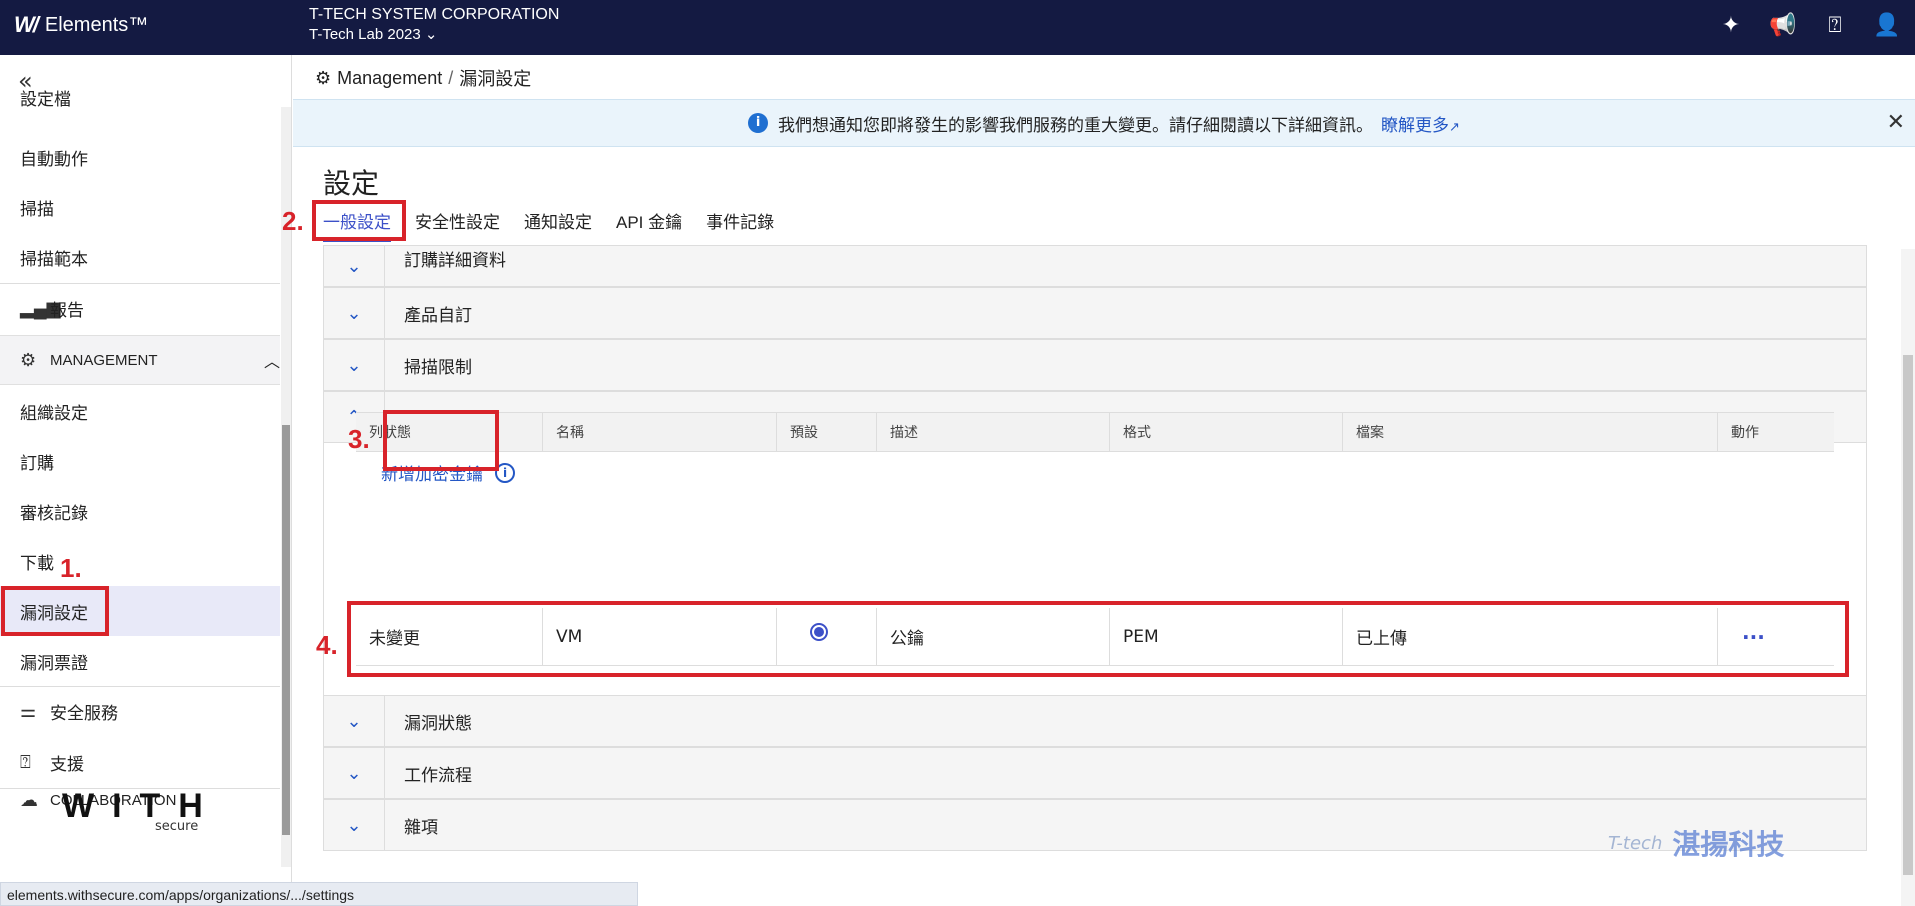 This screenshot has width=1915, height=906. What do you see at coordinates (1076, 125) in the screenshot?
I see `notice-text: 我們想通知您即將發生的影響我們服務的重大變更。請仔細閱讀以下詳細資訊。` at bounding box center [1076, 125].